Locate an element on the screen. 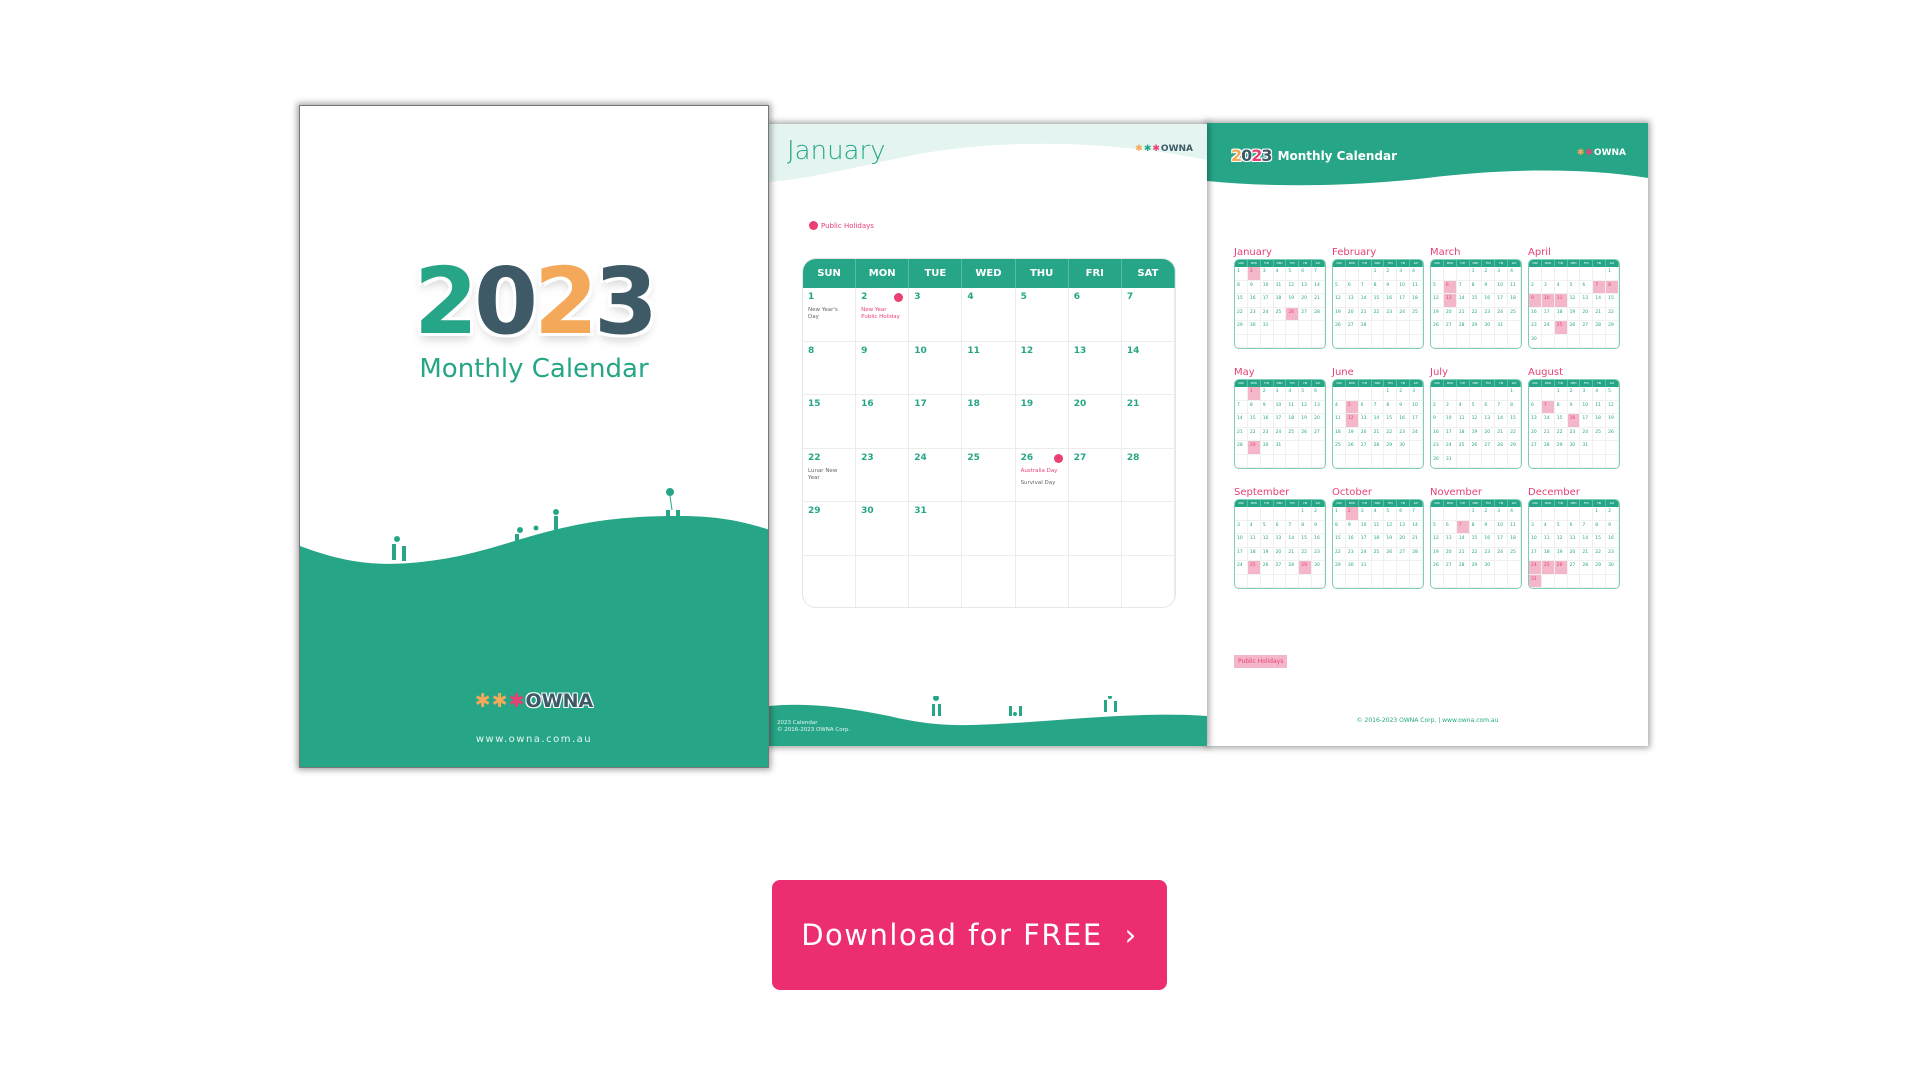 Image resolution: width=1920 pixels, height=1080 pixels. day-number: 3 is located at coordinates (917, 297).